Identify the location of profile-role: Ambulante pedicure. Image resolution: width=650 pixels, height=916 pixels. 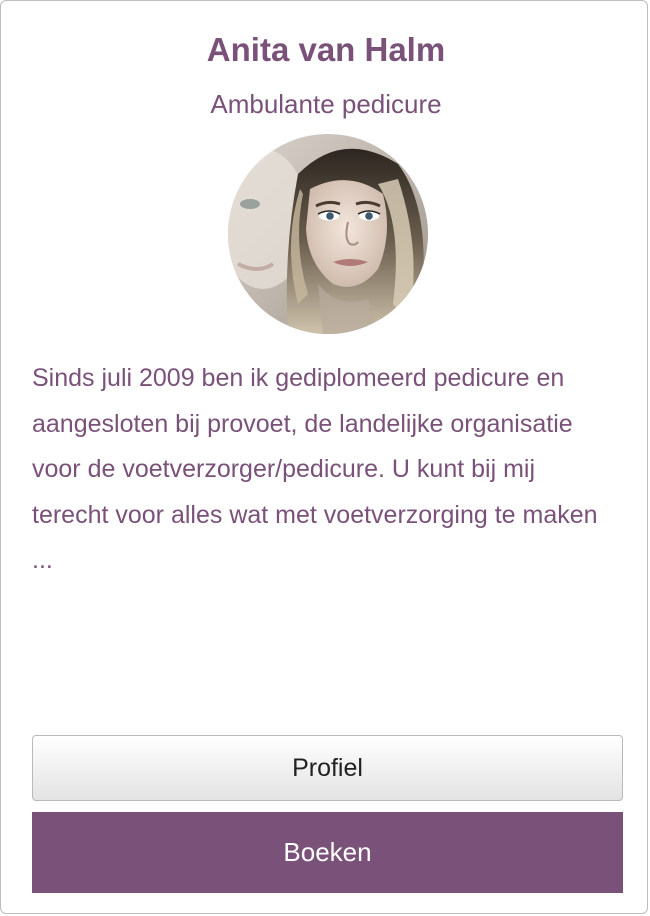
(326, 104).